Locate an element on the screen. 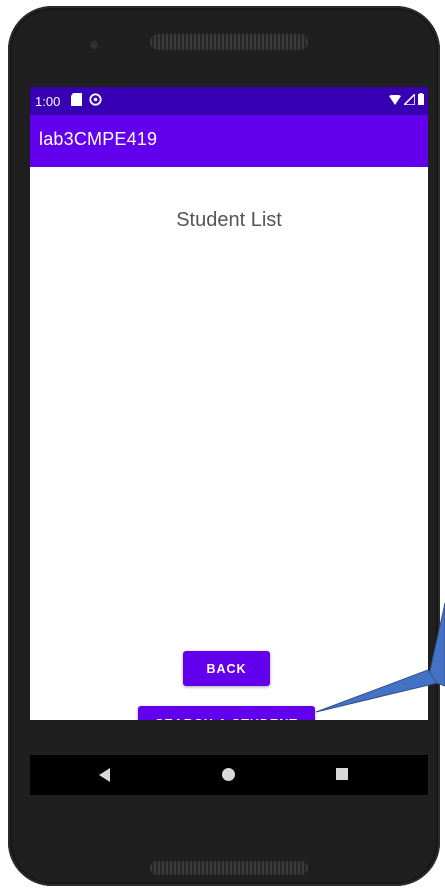 This screenshot has height=889, width=445. wifi-icon is located at coordinates (395, 100).